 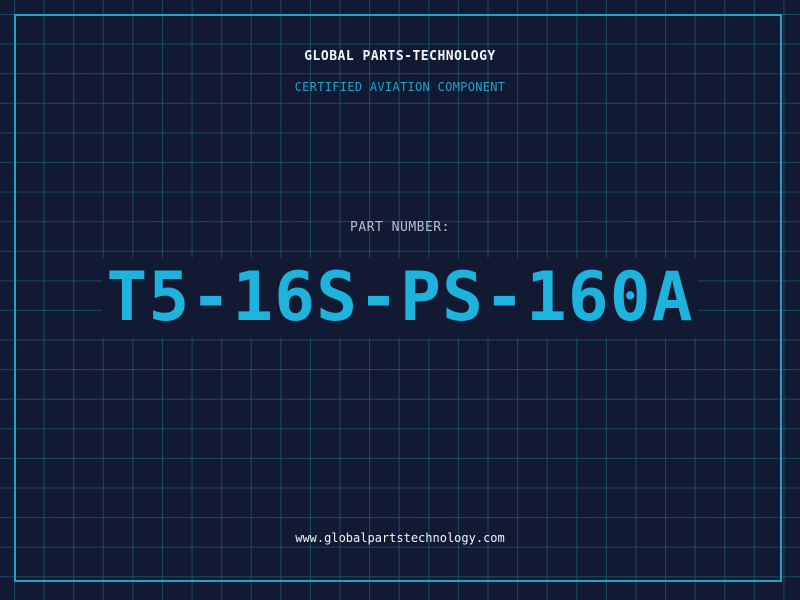 I want to click on certification-subtitle: CERTIFIED AVIATION COMPONENT, so click(x=400, y=87).